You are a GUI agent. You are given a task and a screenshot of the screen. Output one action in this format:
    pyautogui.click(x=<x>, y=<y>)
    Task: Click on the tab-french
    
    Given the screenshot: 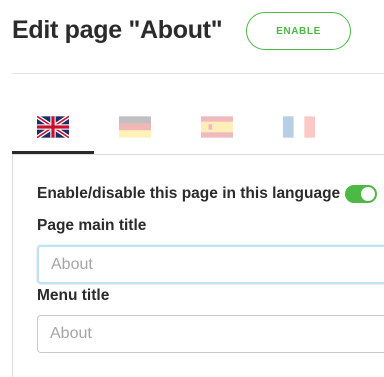 What is the action you would take?
    pyautogui.click(x=299, y=129)
    